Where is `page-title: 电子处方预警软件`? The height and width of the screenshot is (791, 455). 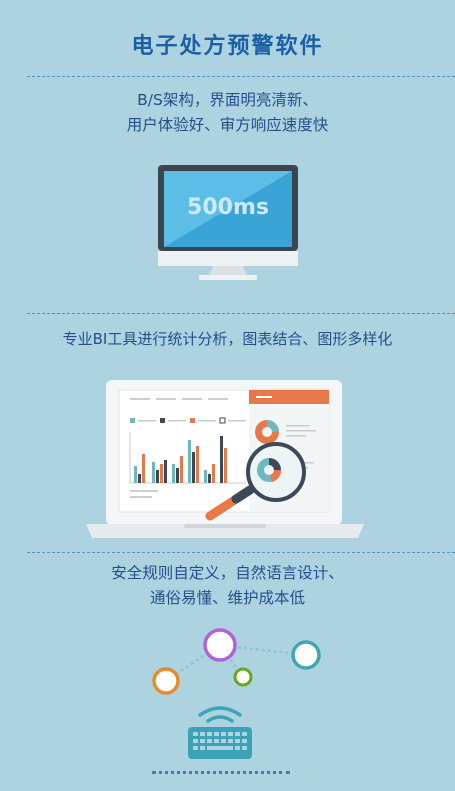 page-title: 电子处方预警软件 is located at coordinates (227, 46).